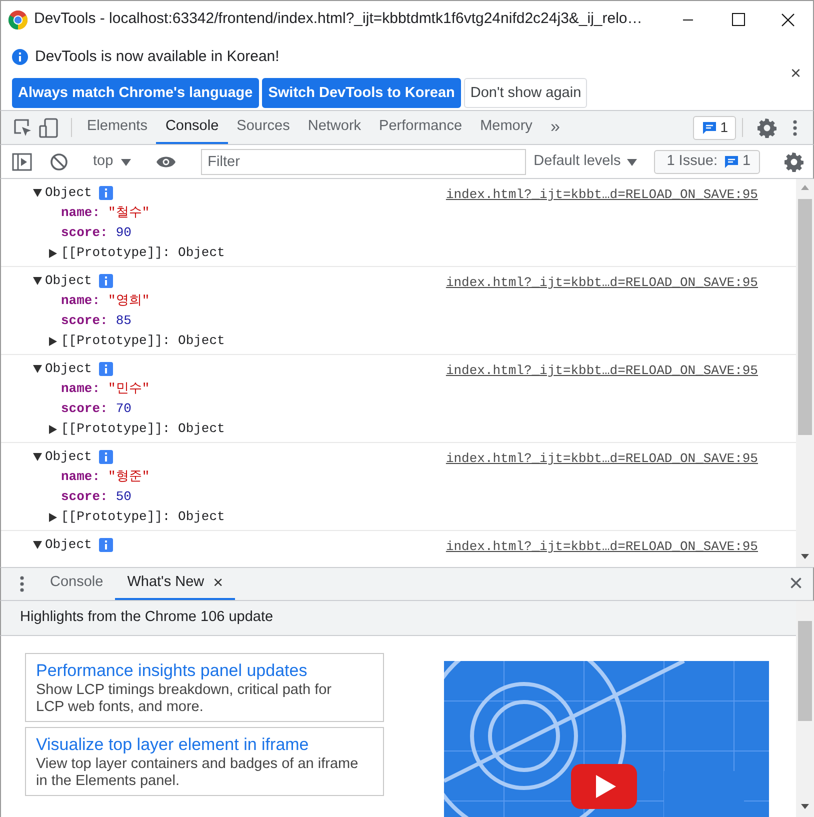 The height and width of the screenshot is (817, 814). Describe the element at coordinates (198, 773) in the screenshot. I see `highlight-description: View top layer containers and badges of an iframe in the Elements panel.` at that location.